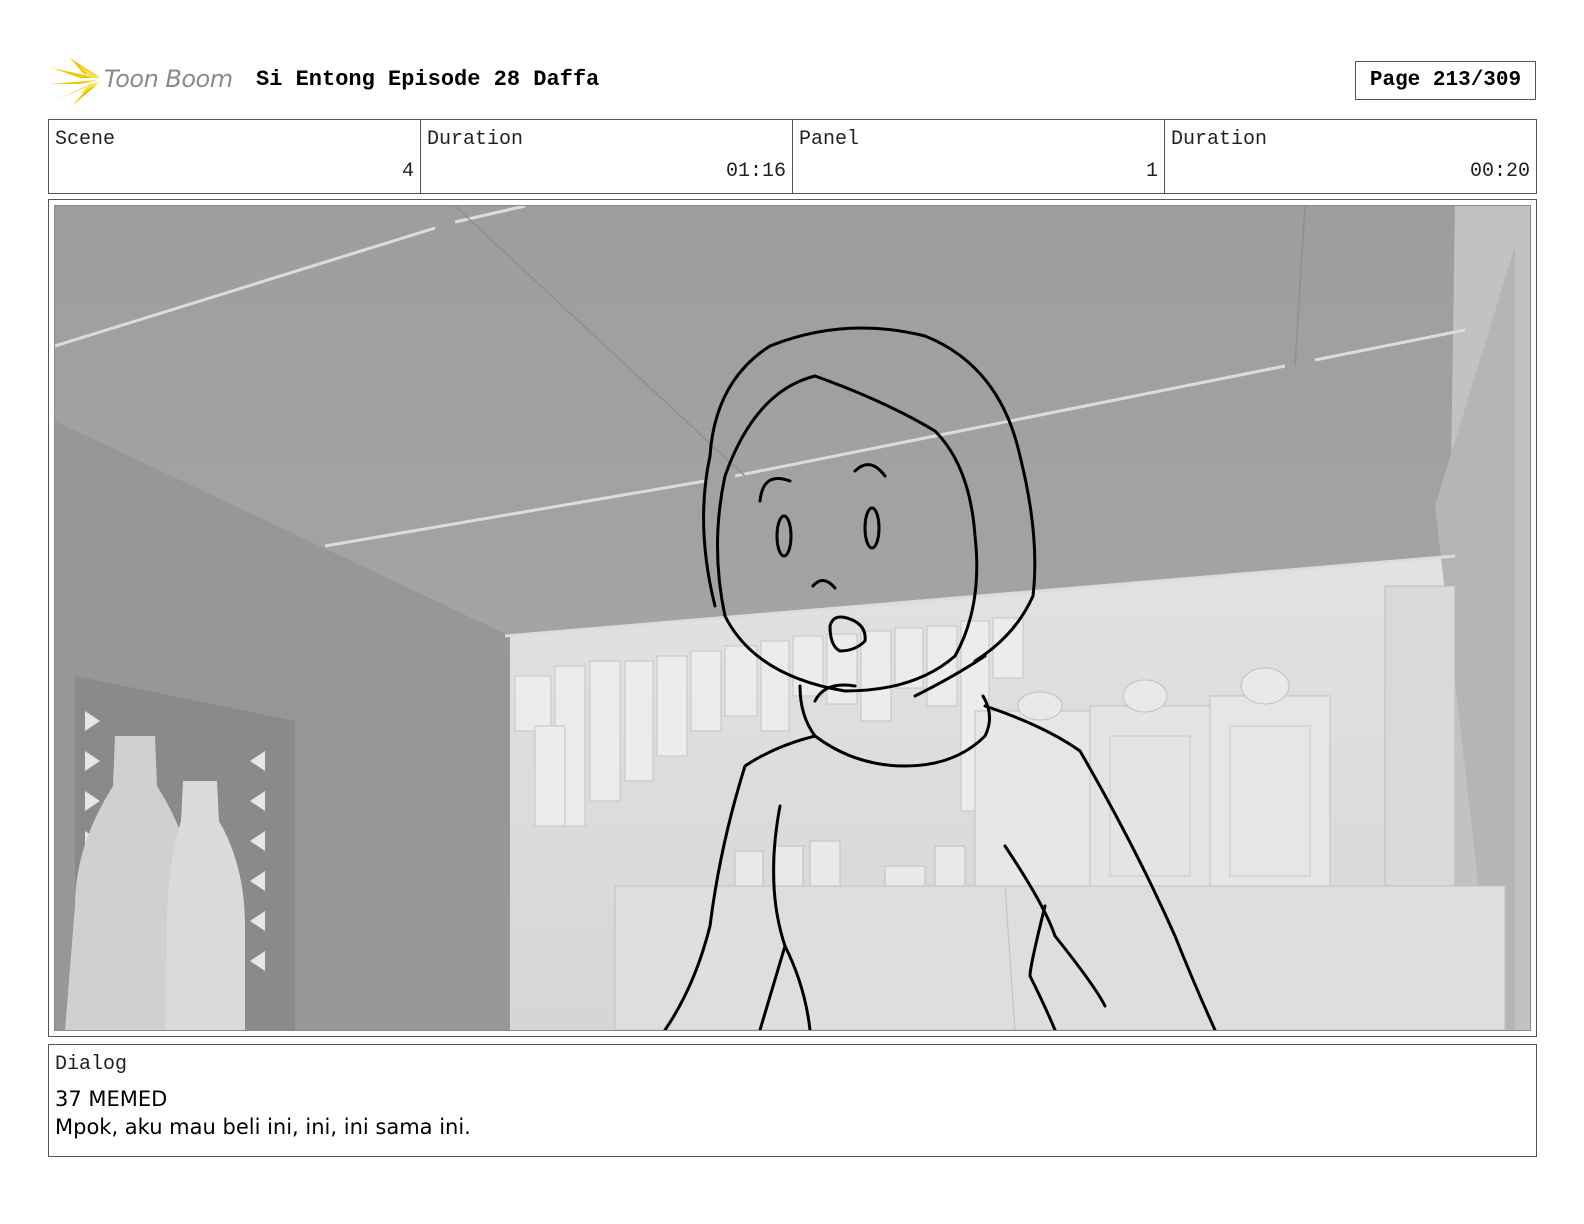 The image size is (1584, 1224). What do you see at coordinates (1350, 156) in the screenshot?
I see `panel-duration-cell: Duration 00:20` at bounding box center [1350, 156].